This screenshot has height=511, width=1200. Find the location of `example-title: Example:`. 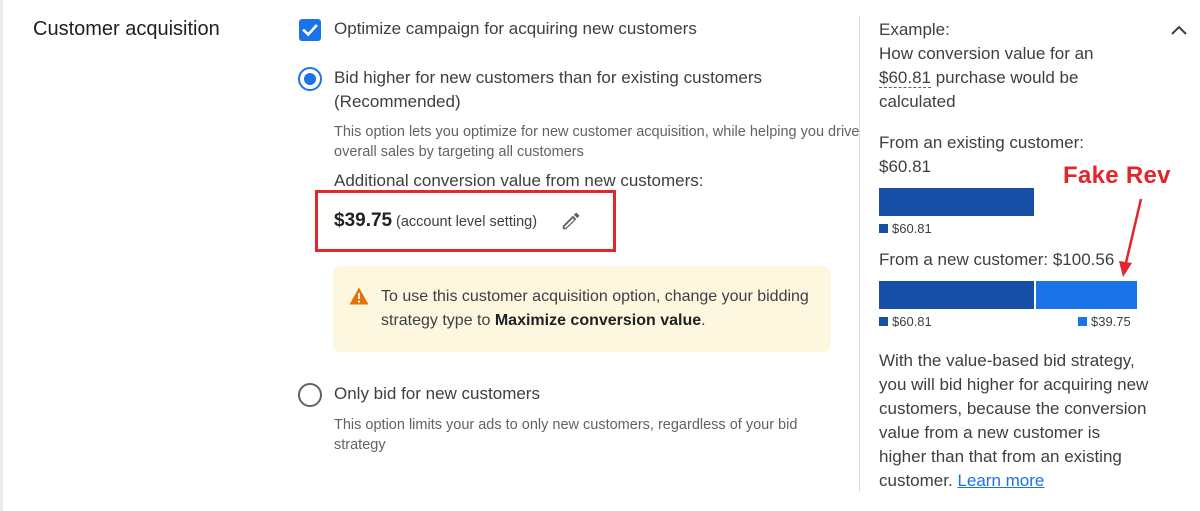

example-title: Example: is located at coordinates (914, 29).